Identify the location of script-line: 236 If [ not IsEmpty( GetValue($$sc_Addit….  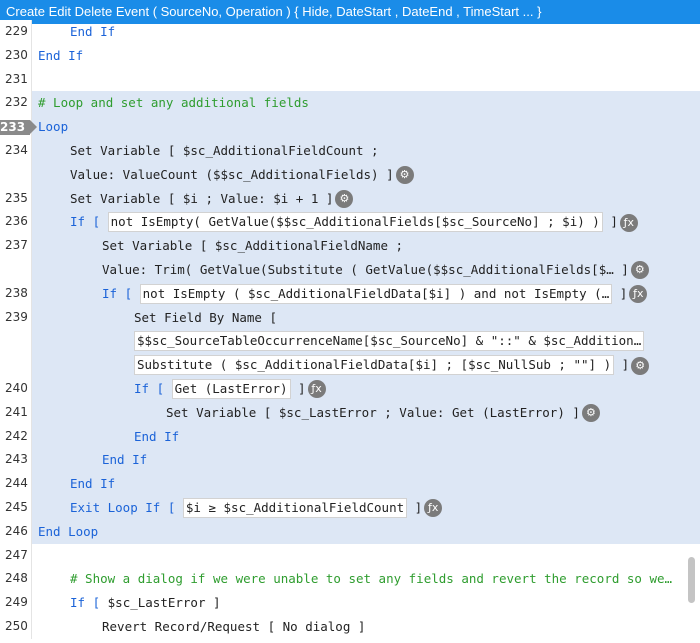
(350, 222).